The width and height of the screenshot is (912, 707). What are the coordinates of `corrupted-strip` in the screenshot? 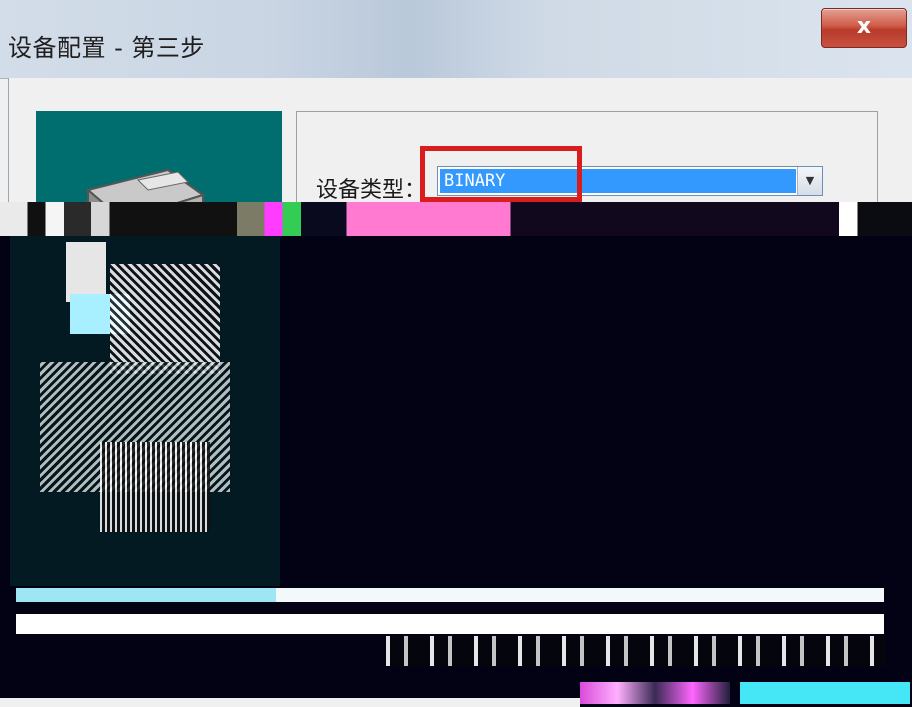 It's located at (456, 219).